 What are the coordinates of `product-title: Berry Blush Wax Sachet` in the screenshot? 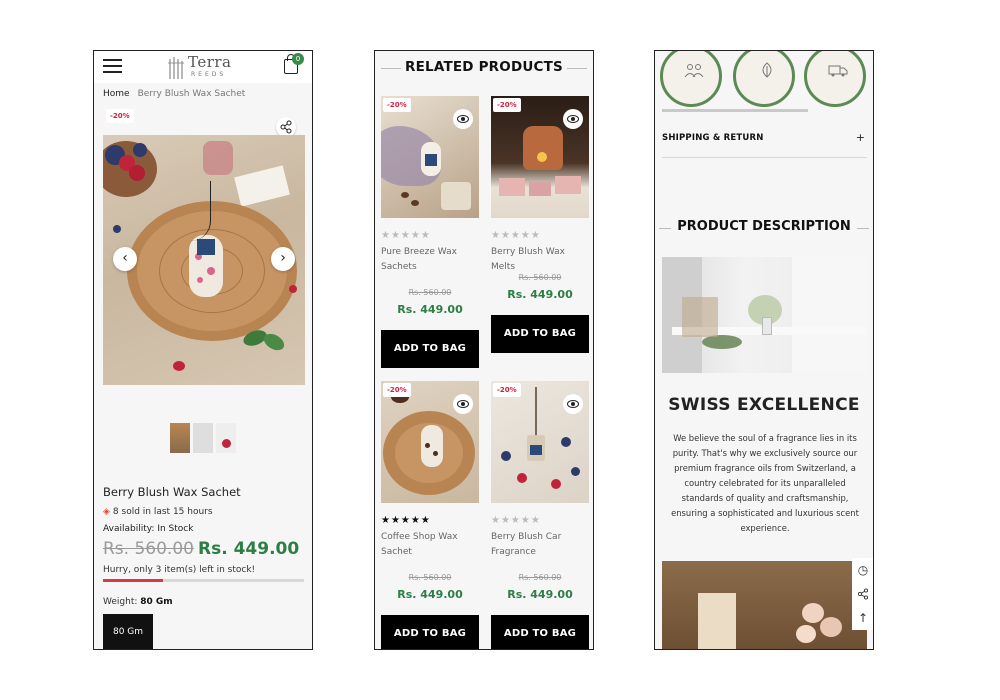 It's located at (172, 492).